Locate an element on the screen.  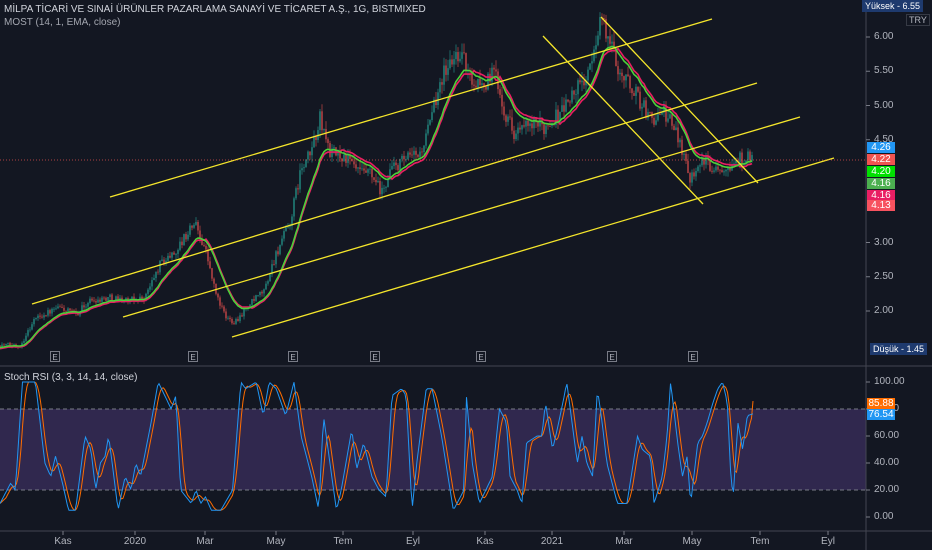
price-tag: 4.22 is located at coordinates (881, 159).